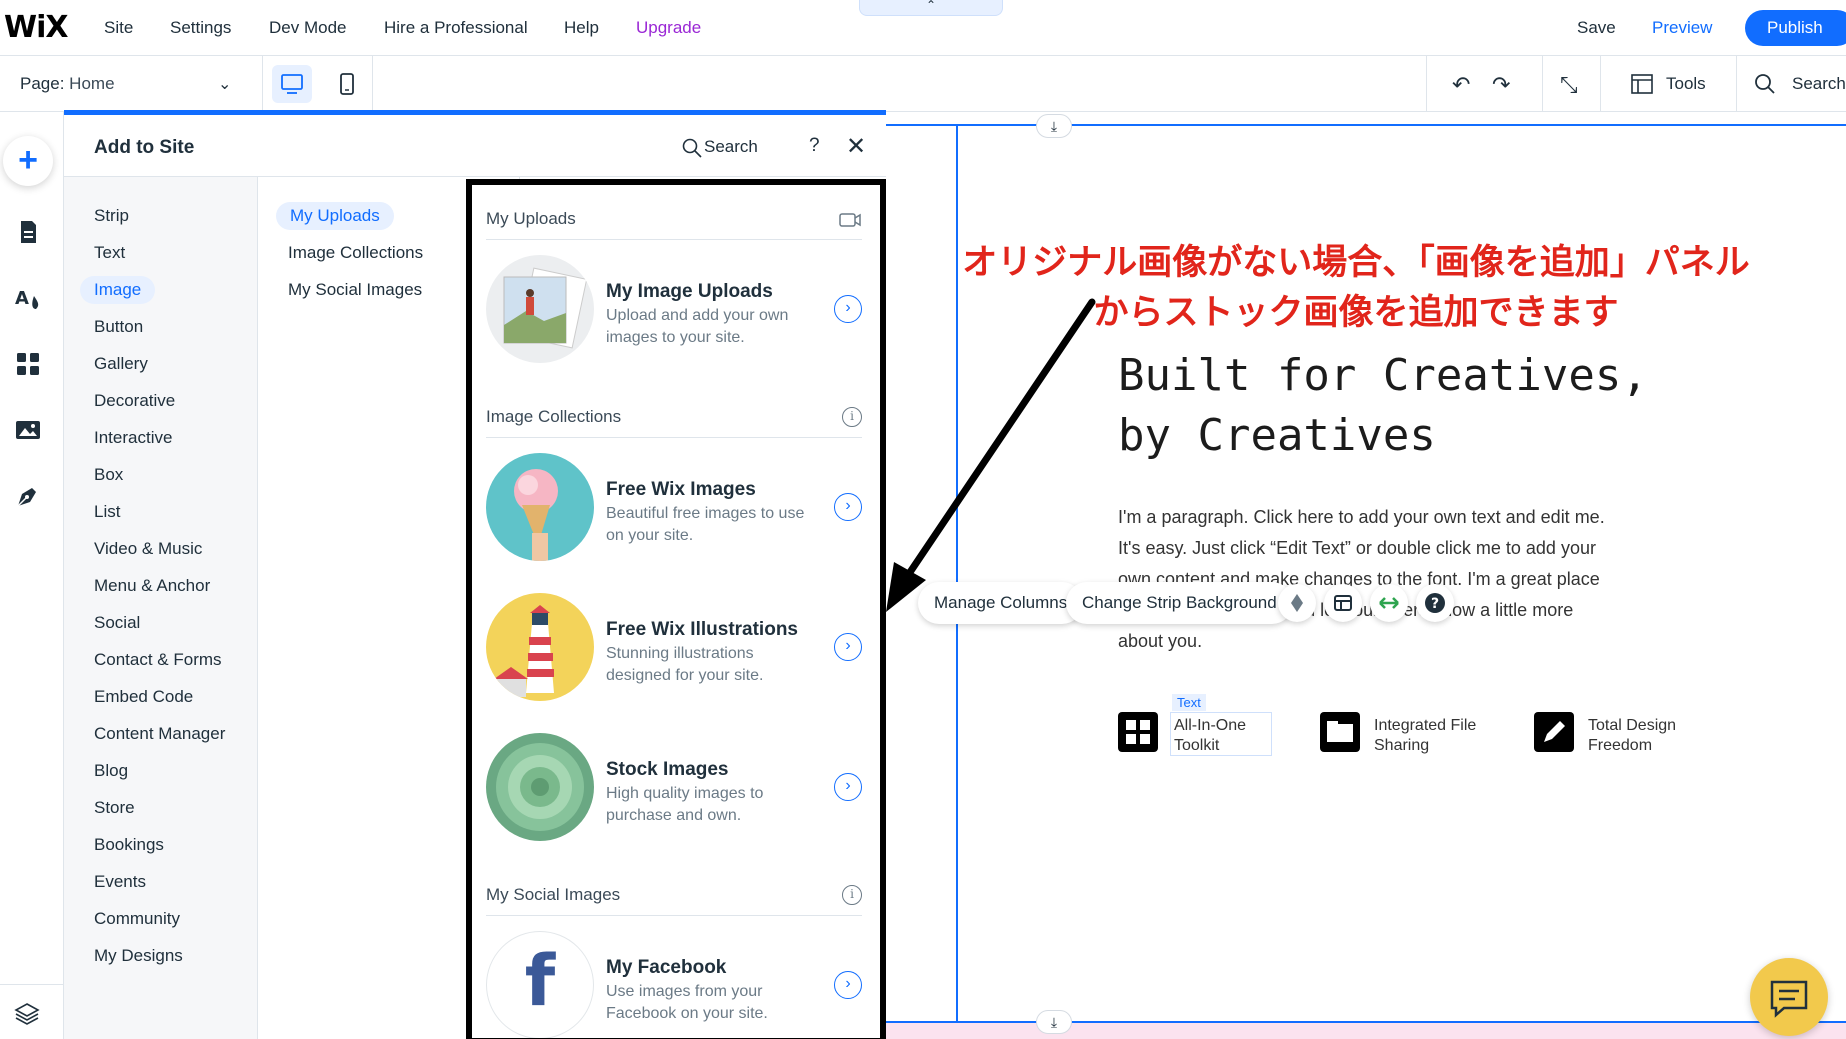 The height and width of the screenshot is (1039, 1846). What do you see at coordinates (540, 507) in the screenshot?
I see `free-wix-images-thumbnail` at bounding box center [540, 507].